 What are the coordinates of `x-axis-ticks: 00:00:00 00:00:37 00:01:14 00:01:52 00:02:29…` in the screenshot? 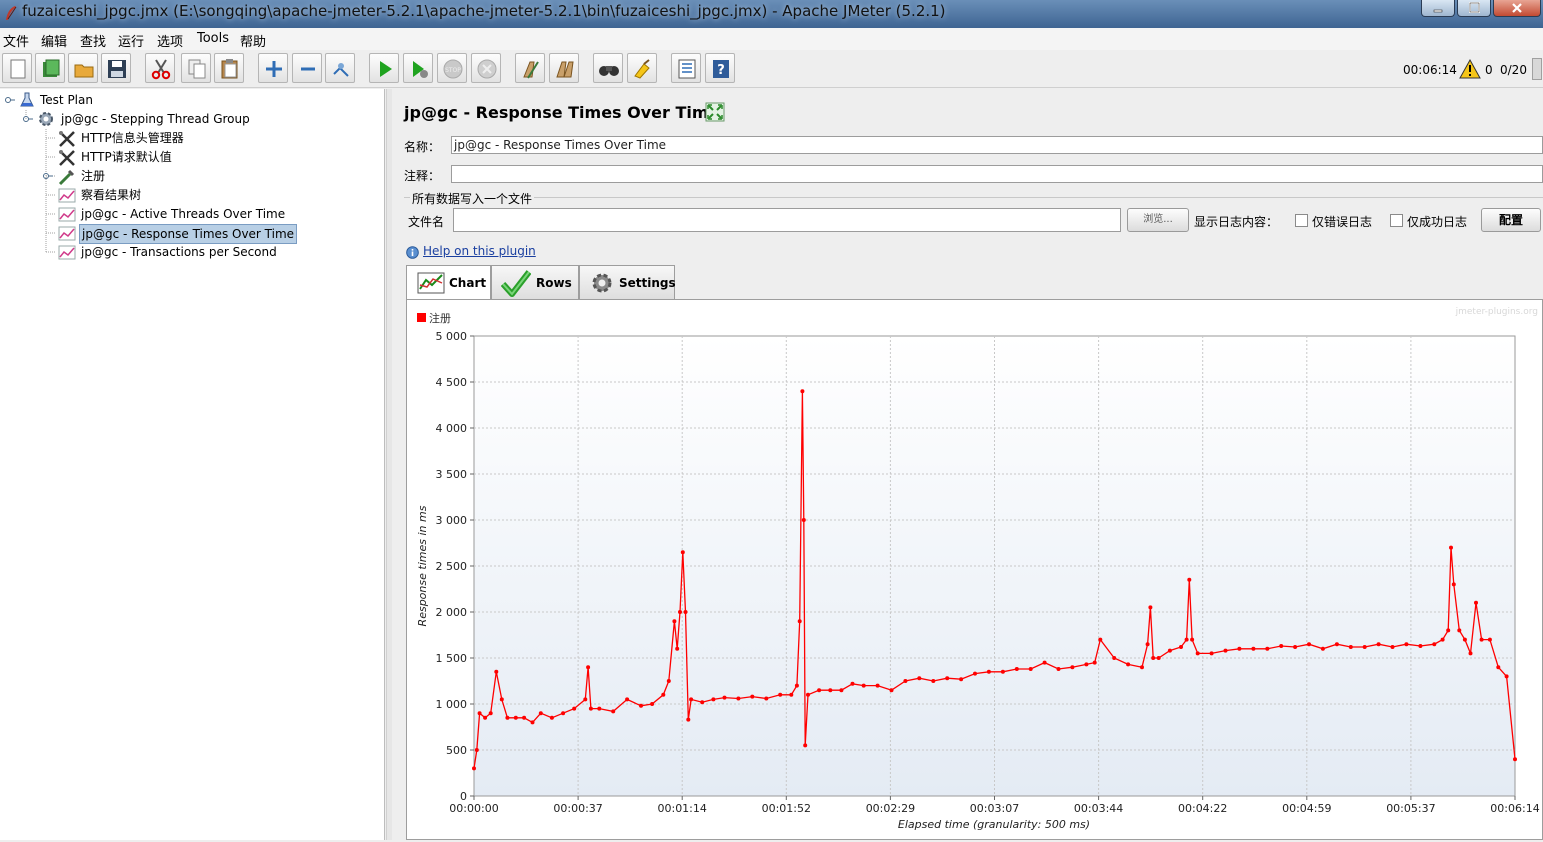 It's located at (994, 805).